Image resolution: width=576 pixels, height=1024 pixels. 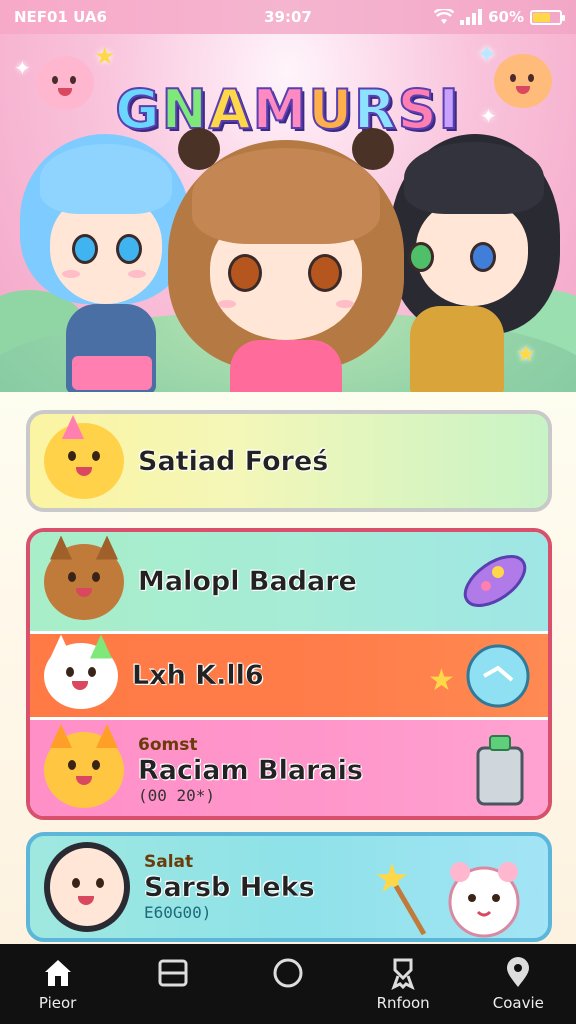 I want to click on battery-icon, so click(x=548, y=17).